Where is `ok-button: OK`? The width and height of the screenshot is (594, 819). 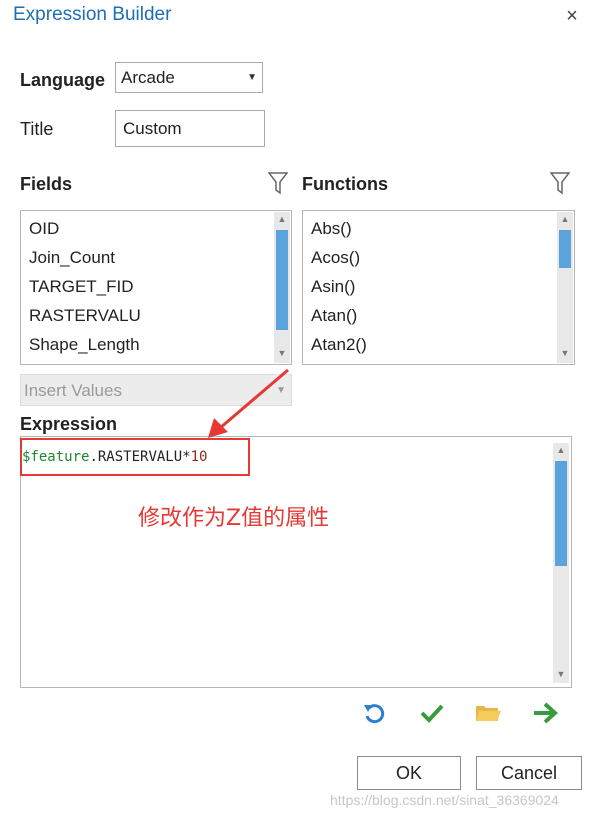
ok-button: OK is located at coordinates (409, 773).